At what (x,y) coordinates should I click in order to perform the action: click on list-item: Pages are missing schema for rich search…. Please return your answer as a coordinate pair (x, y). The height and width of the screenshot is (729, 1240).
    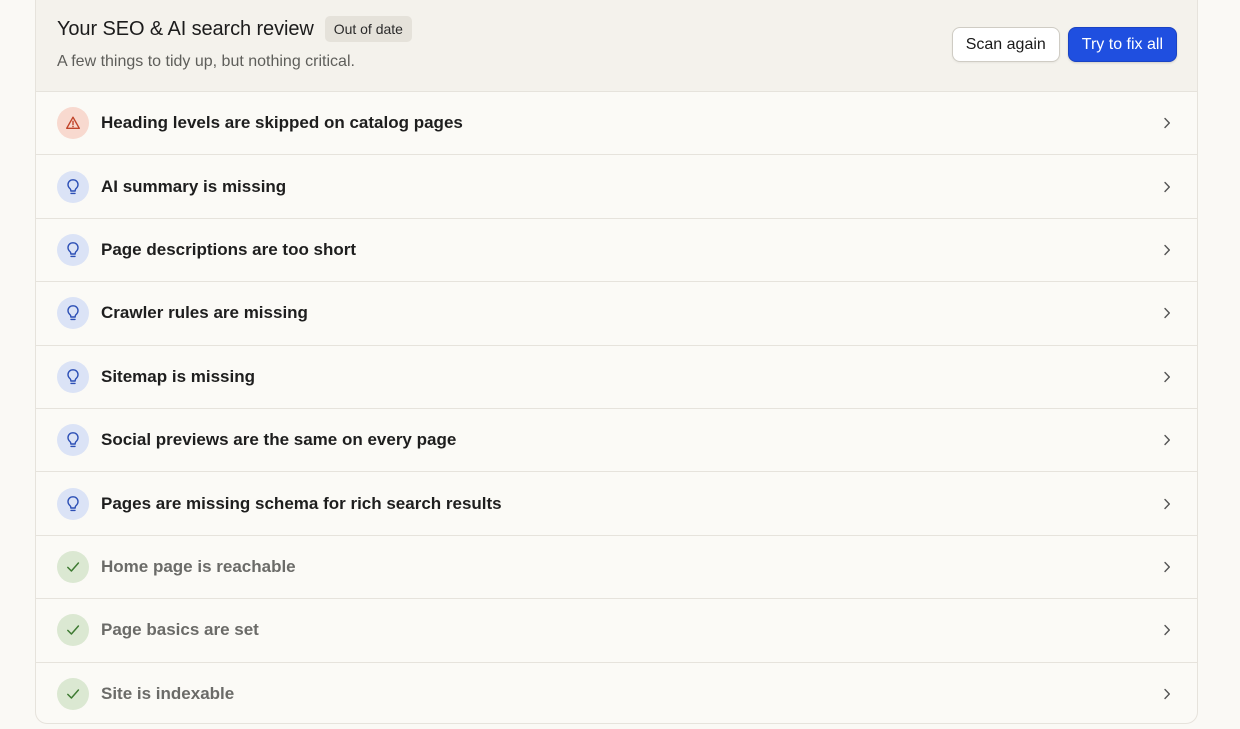
    Looking at the image, I should click on (616, 504).